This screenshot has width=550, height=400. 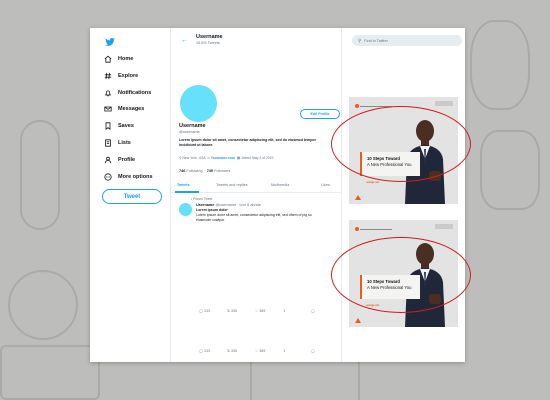 I want to click on tab-tweets-and-replies: Tweets and replies, so click(x=232, y=185).